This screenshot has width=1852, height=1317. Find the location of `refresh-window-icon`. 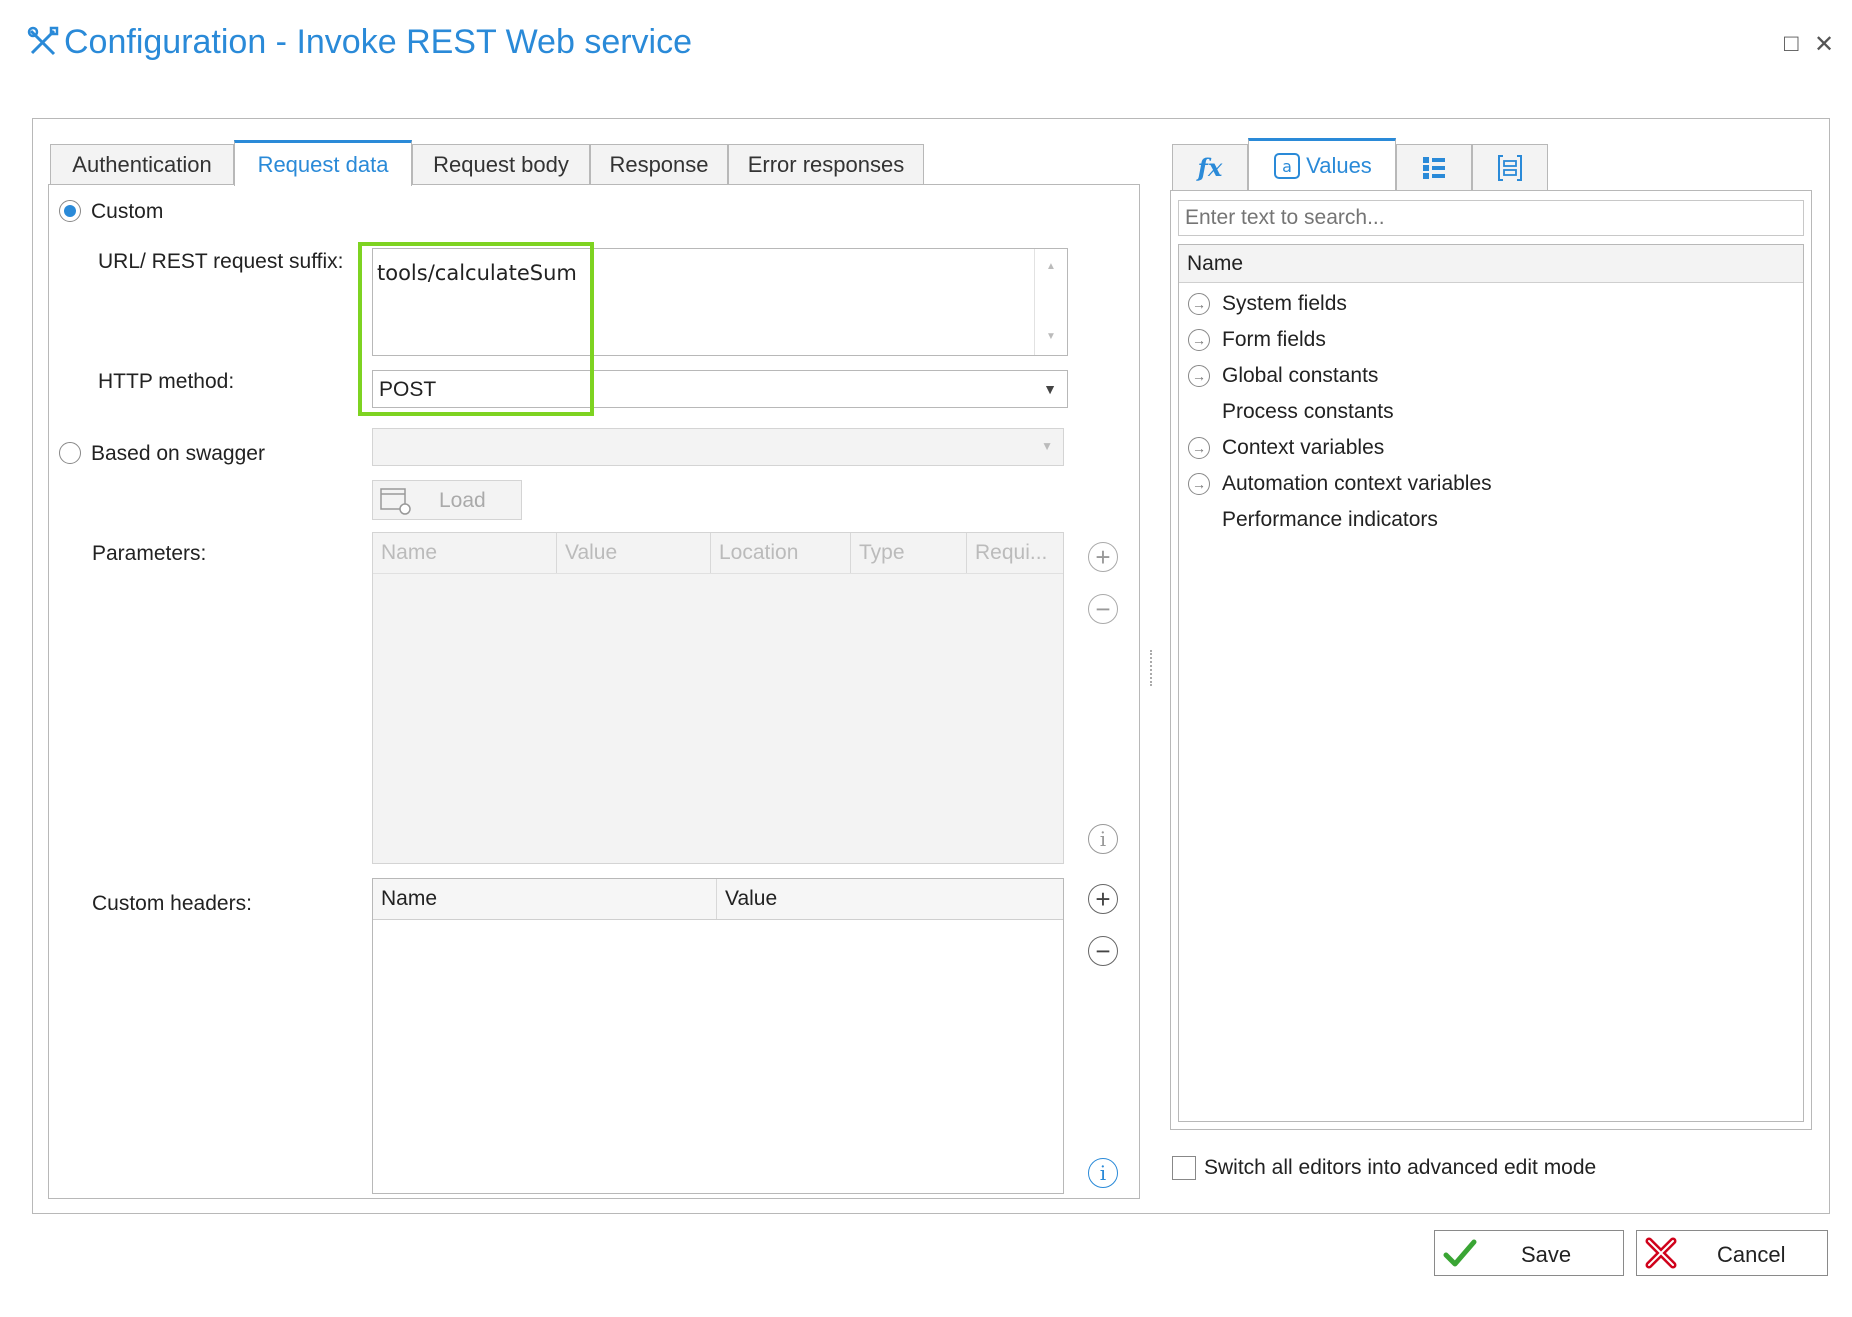

refresh-window-icon is located at coordinates (395, 501).